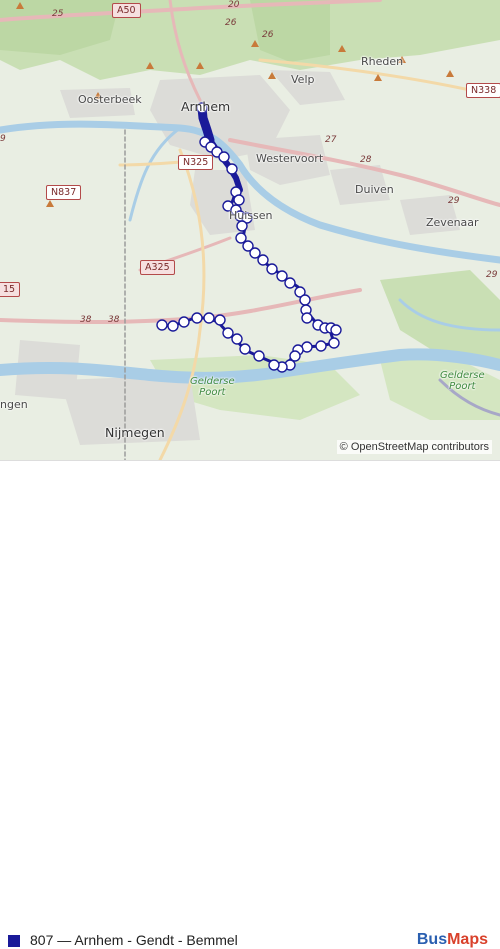  What do you see at coordinates (58, 14) in the screenshot?
I see `road-number: 25` at bounding box center [58, 14].